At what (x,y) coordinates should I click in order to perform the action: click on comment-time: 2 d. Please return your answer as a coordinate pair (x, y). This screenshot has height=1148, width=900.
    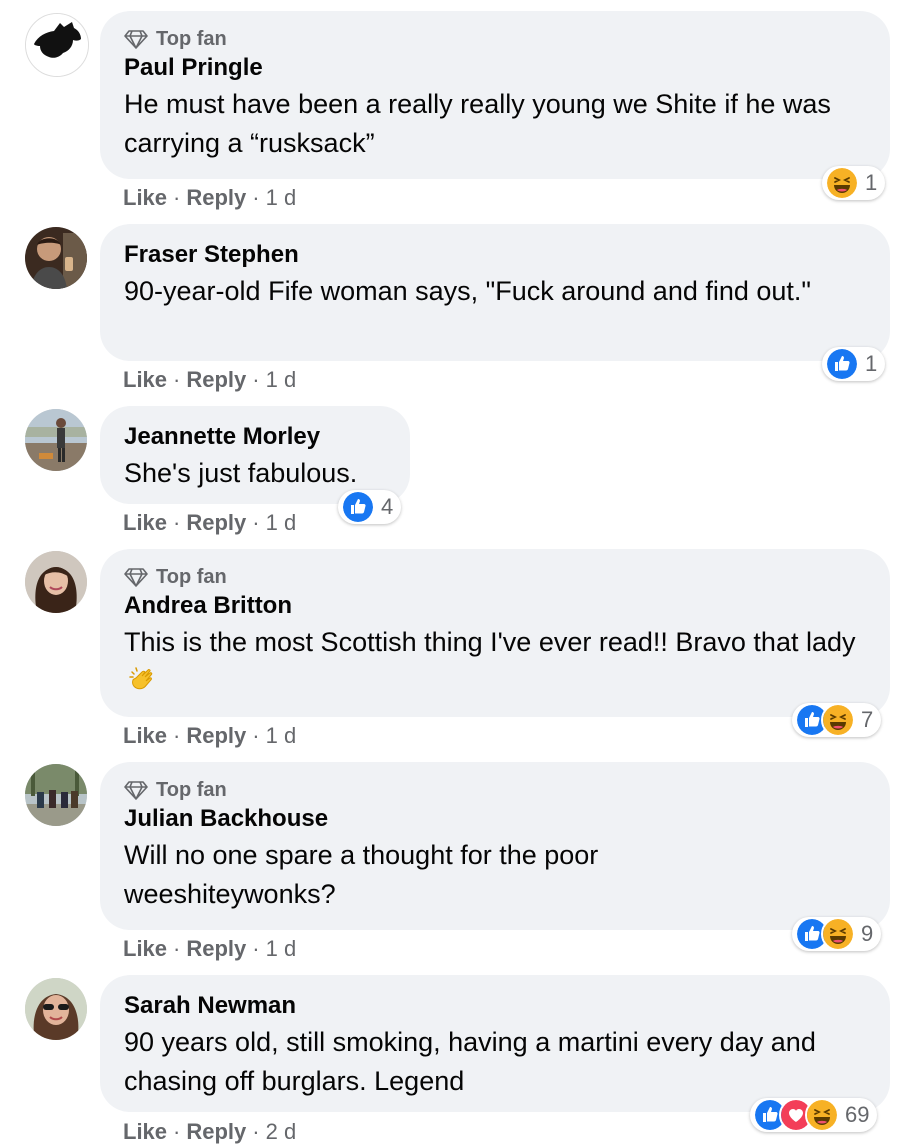
    Looking at the image, I should click on (281, 1131).